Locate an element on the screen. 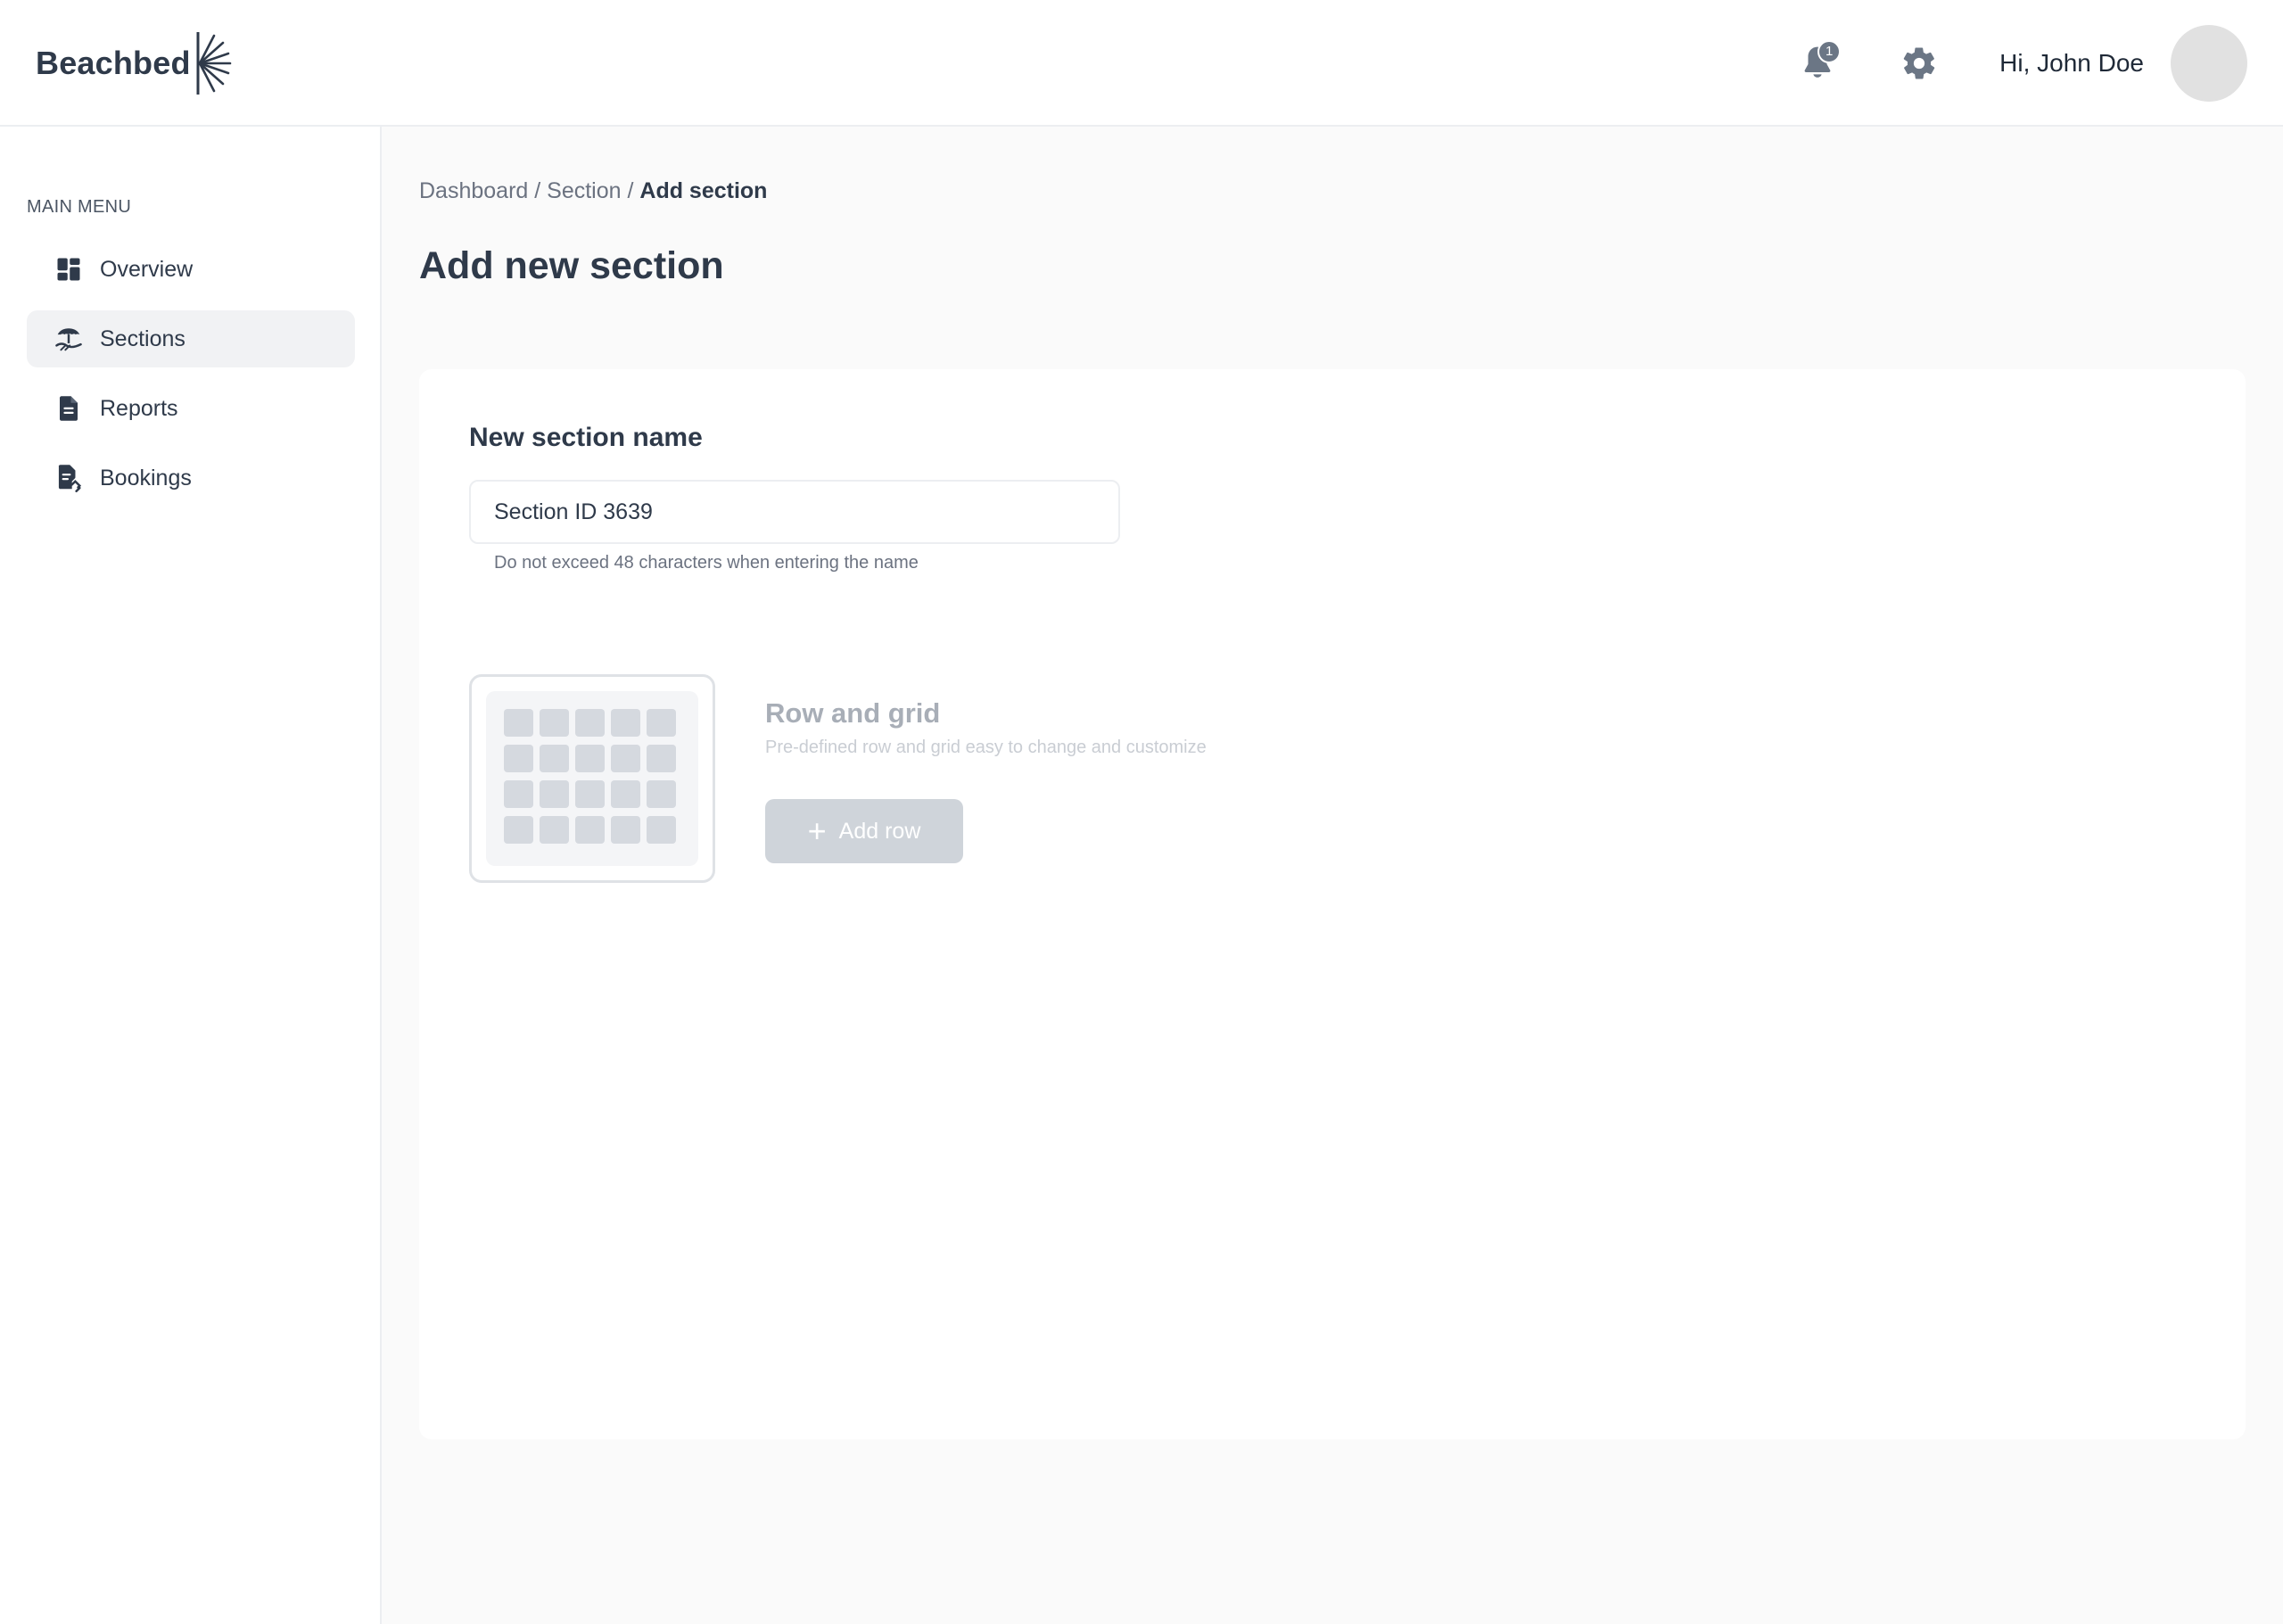  row-grid-title: Row and grid is located at coordinates (853, 713).